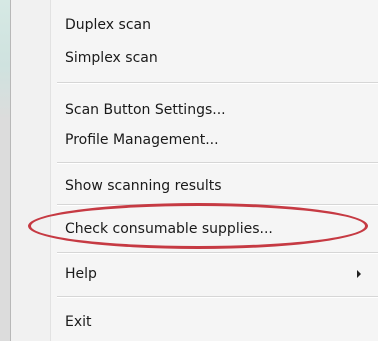 The image size is (378, 341). What do you see at coordinates (194, 58) in the screenshot?
I see `menu-item-simplex-scan: Simplex scan` at bounding box center [194, 58].